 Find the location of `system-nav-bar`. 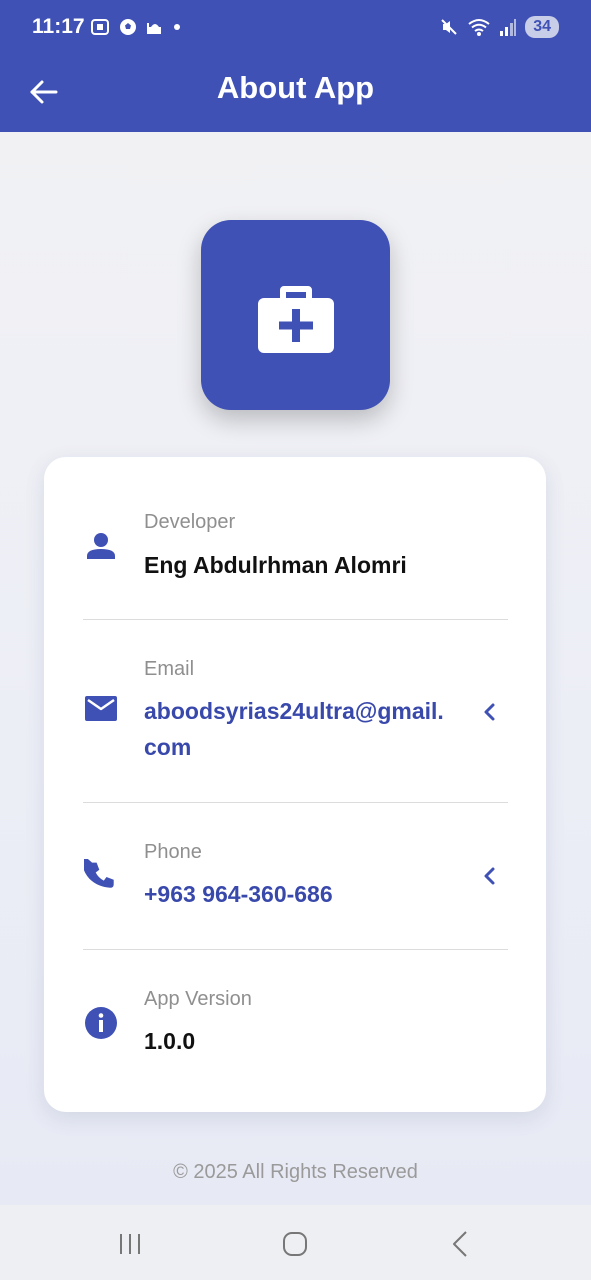

system-nav-bar is located at coordinates (295, 1242).